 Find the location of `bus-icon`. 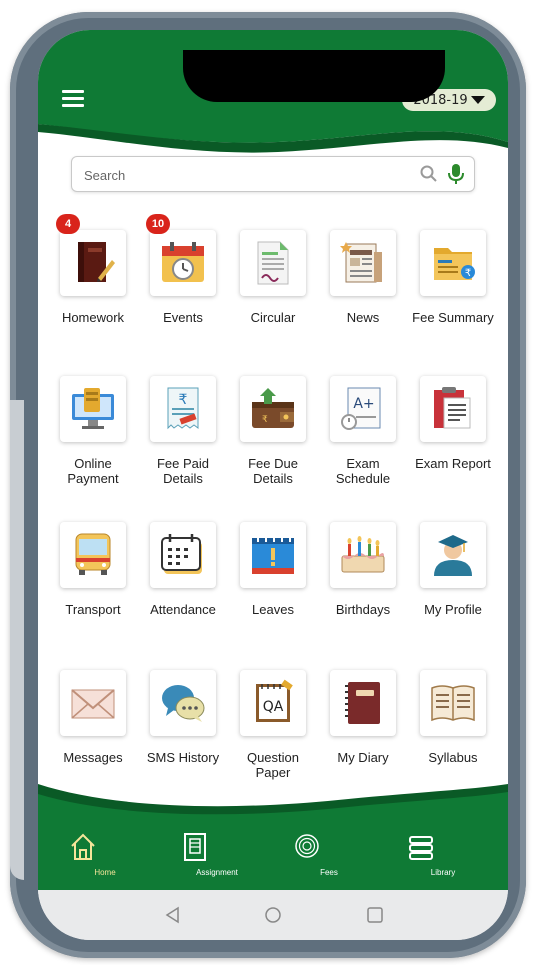

bus-icon is located at coordinates (93, 555).